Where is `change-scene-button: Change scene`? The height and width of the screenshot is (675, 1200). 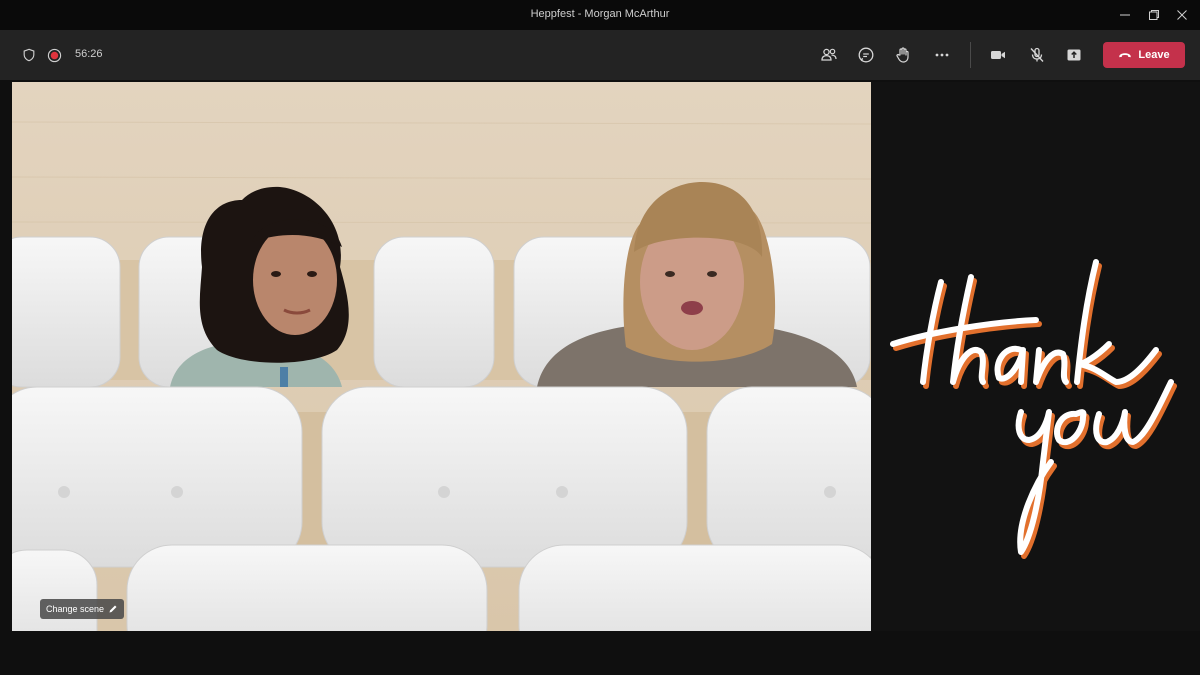
change-scene-button: Change scene is located at coordinates (82, 609).